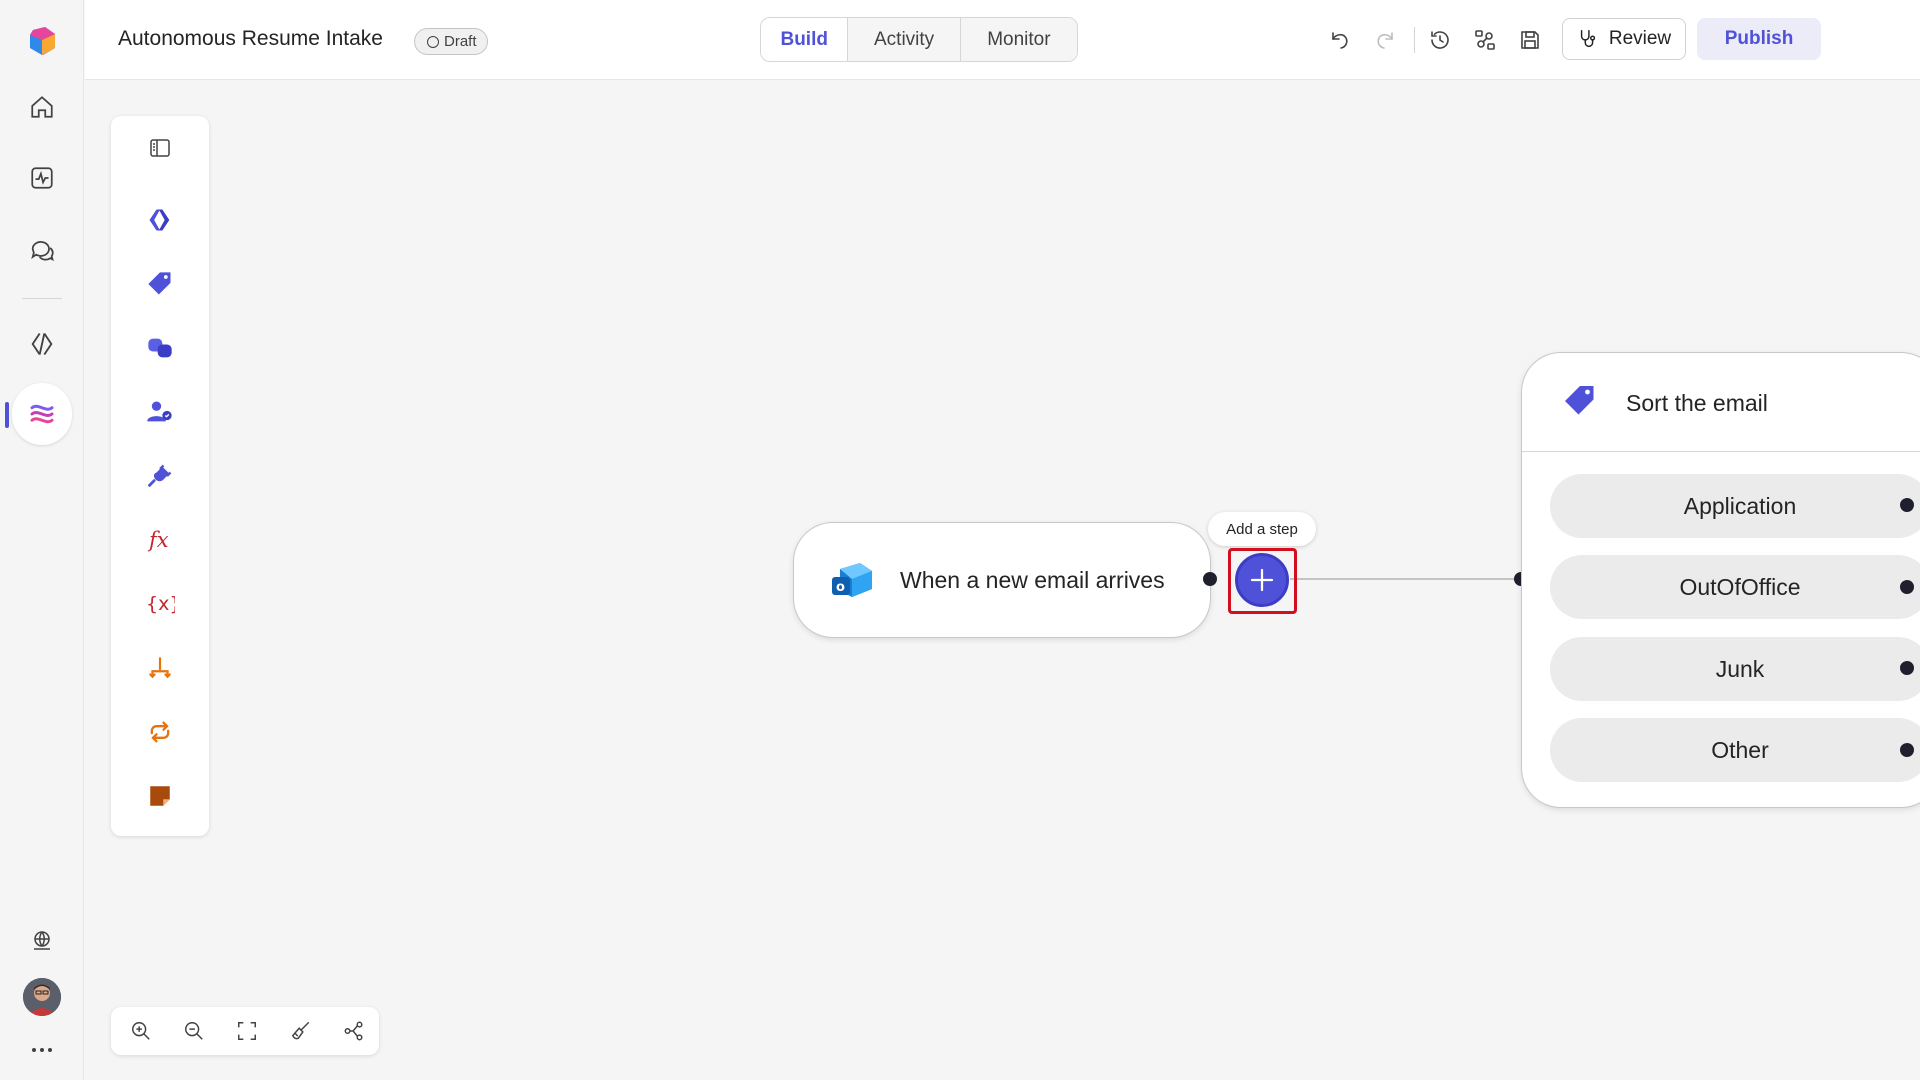 This screenshot has width=1920, height=1080. I want to click on option-other: Other, so click(1735, 750).